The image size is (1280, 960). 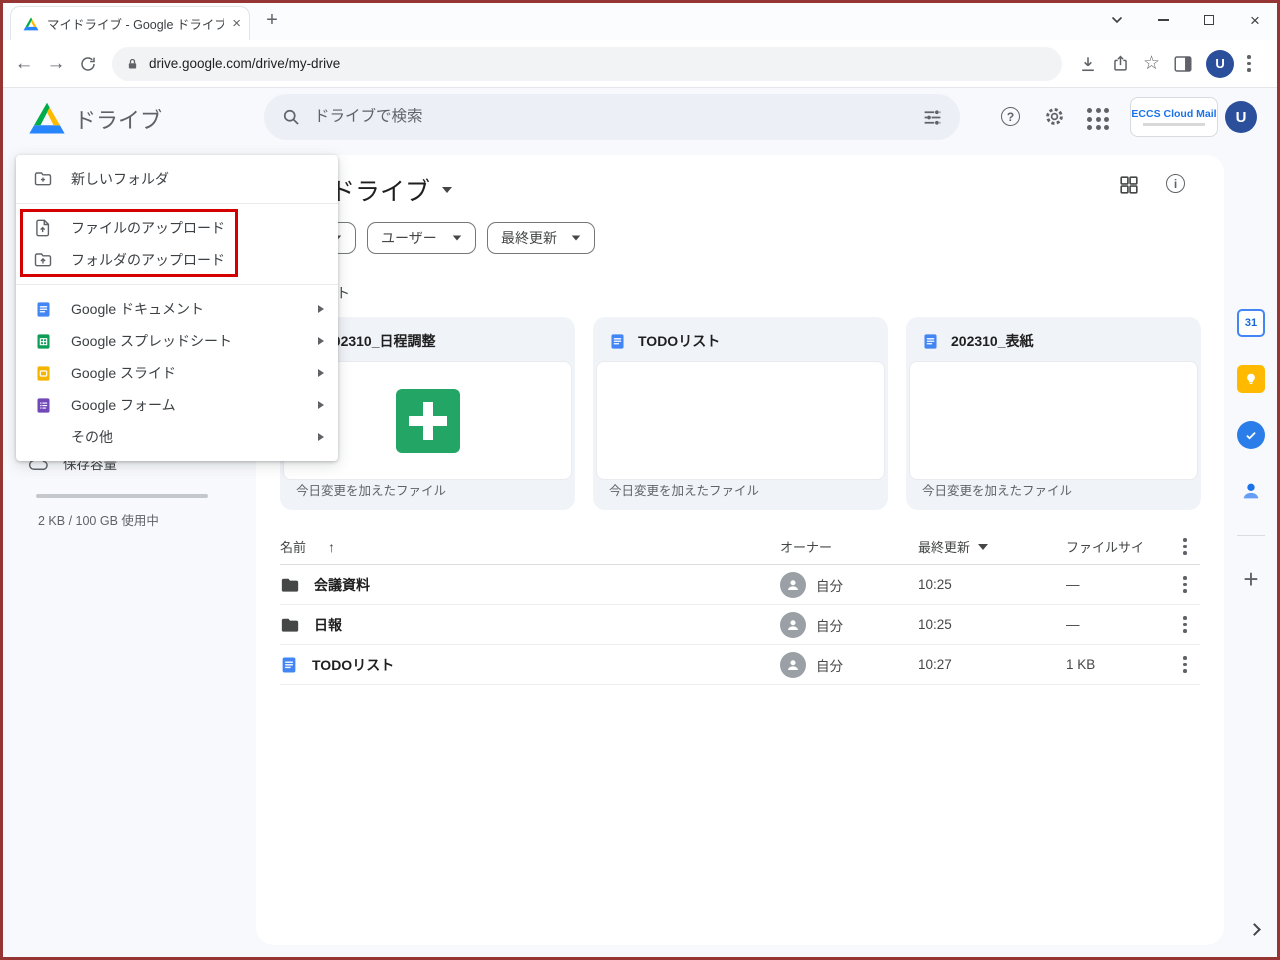 I want to click on contacts-icon, so click(x=1251, y=491).